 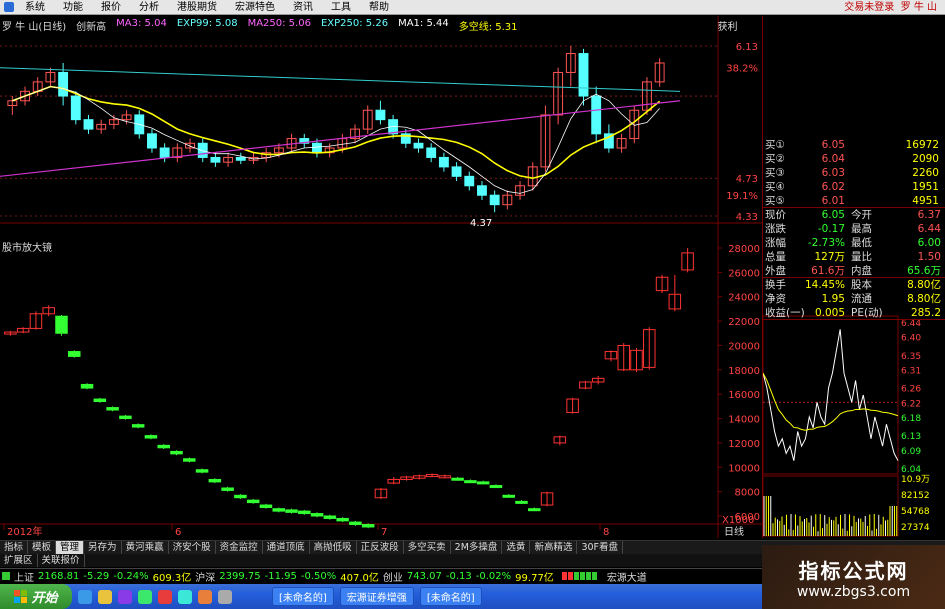 I want to click on intraday-volume-label: 10.9万, so click(x=915, y=480).